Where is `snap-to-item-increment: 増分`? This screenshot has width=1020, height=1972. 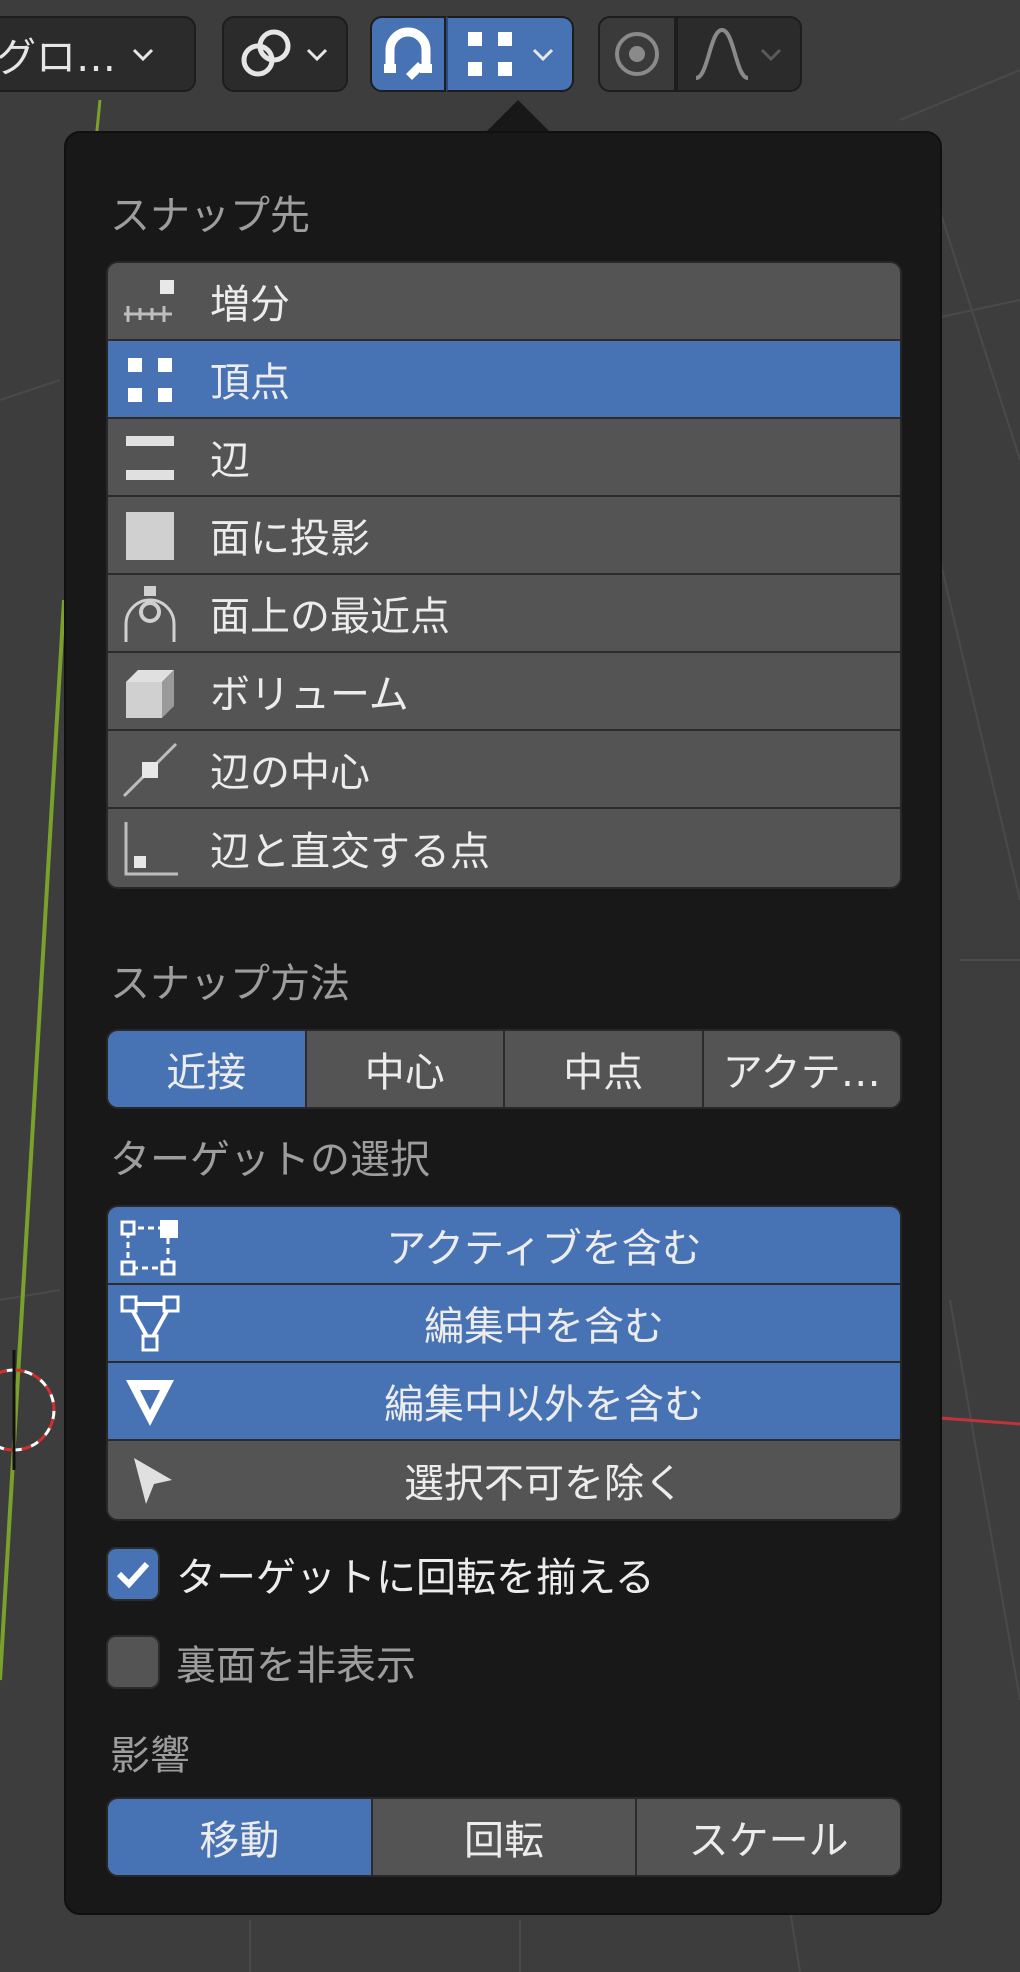 snap-to-item-increment: 増分 is located at coordinates (504, 302).